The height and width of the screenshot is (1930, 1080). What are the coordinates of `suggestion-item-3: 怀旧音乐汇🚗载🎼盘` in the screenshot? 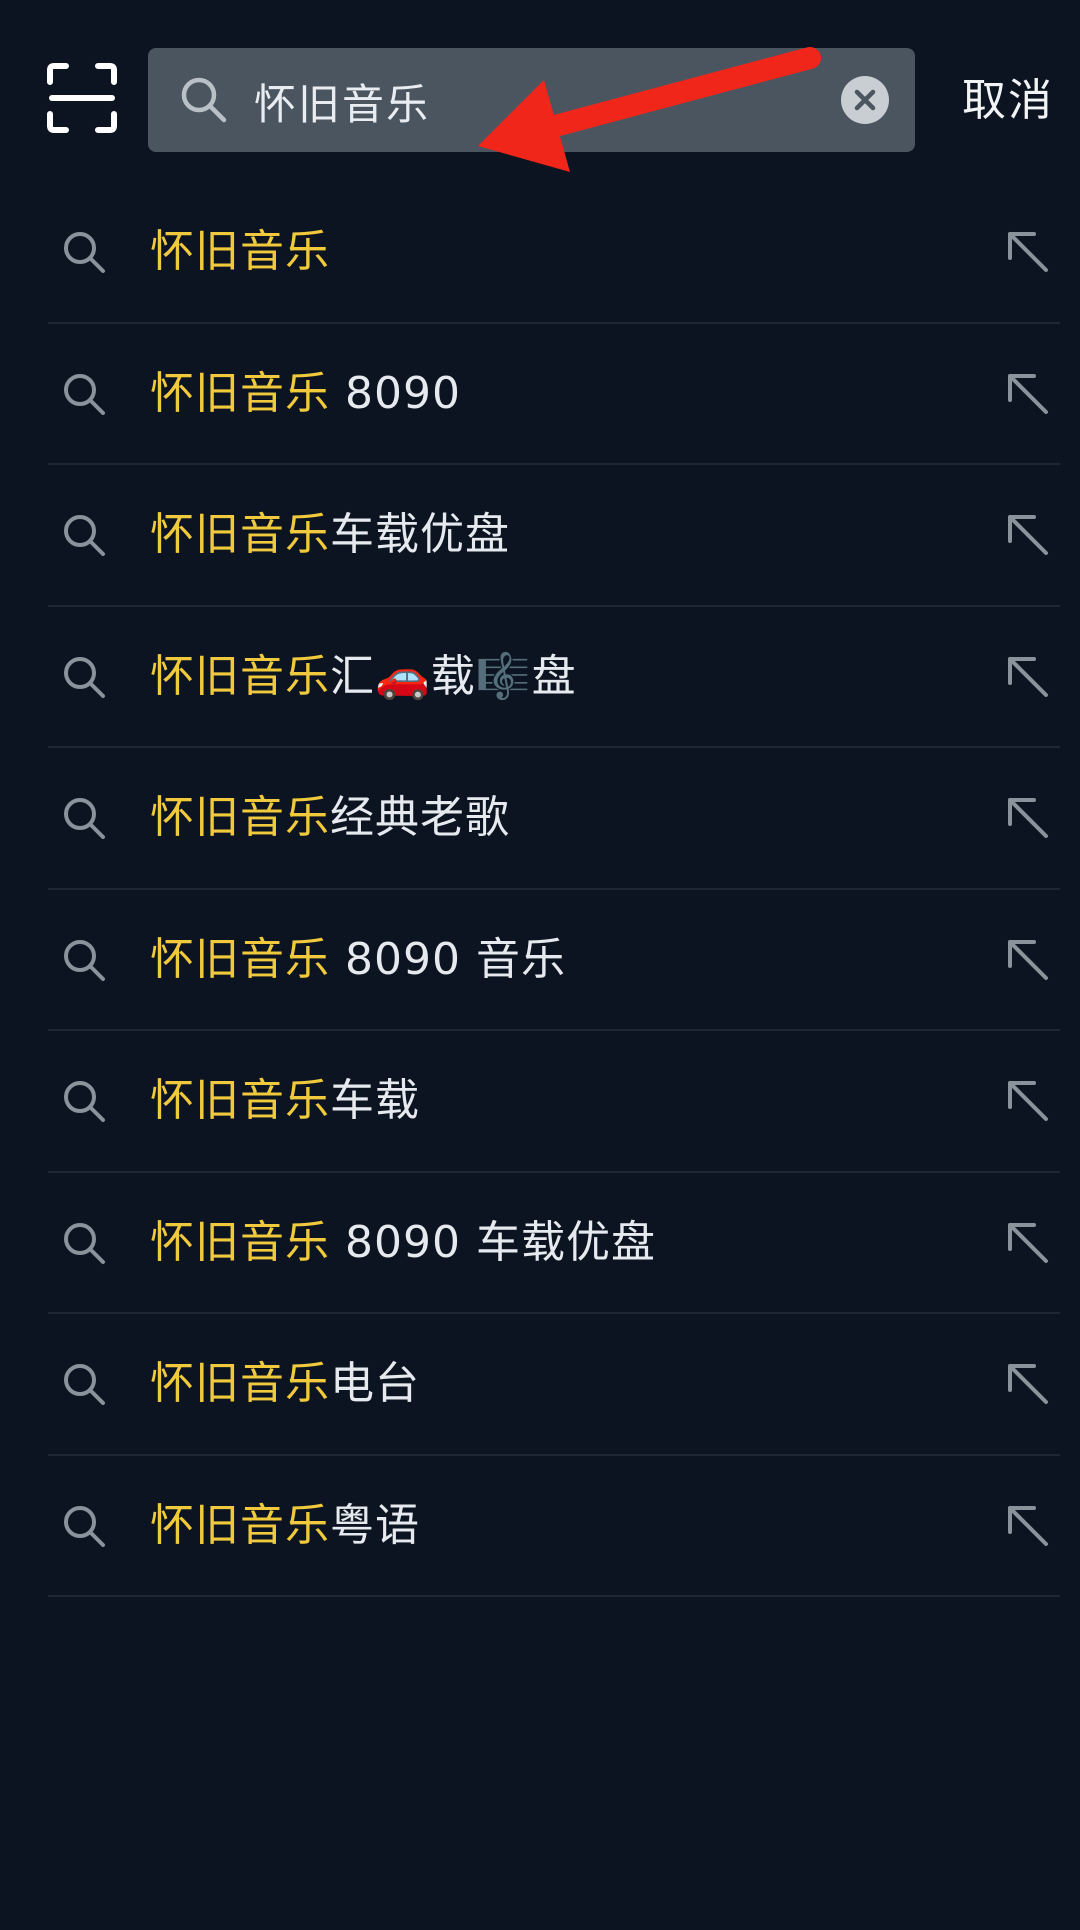 It's located at (540, 678).